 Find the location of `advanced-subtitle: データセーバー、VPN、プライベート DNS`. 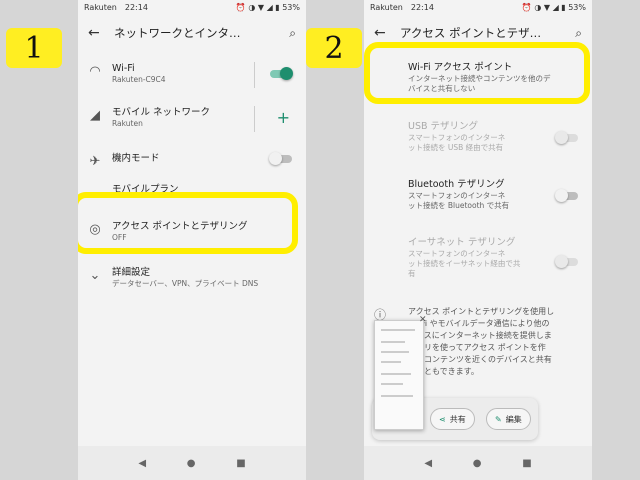

advanced-subtitle: データセーバー、VPN、プライベート DNS is located at coordinates (185, 283).